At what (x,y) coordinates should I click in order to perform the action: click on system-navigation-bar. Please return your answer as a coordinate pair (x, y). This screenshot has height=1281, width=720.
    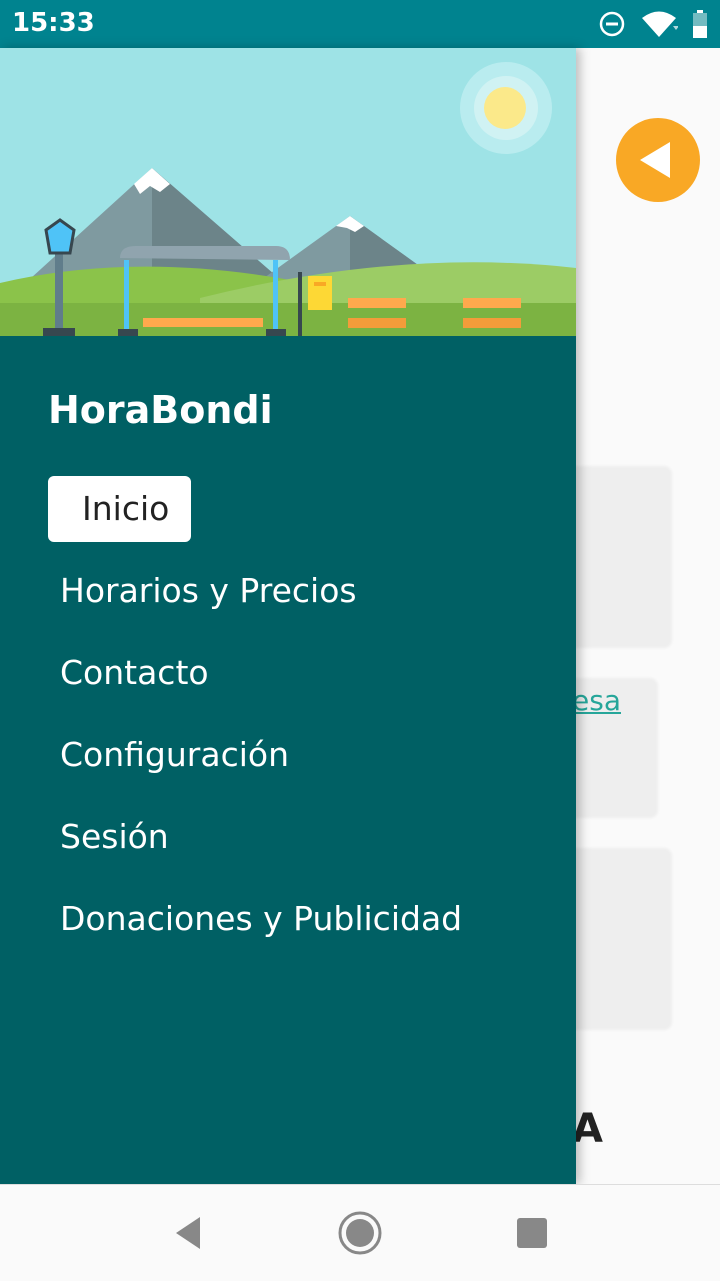
    Looking at the image, I should click on (360, 1232).